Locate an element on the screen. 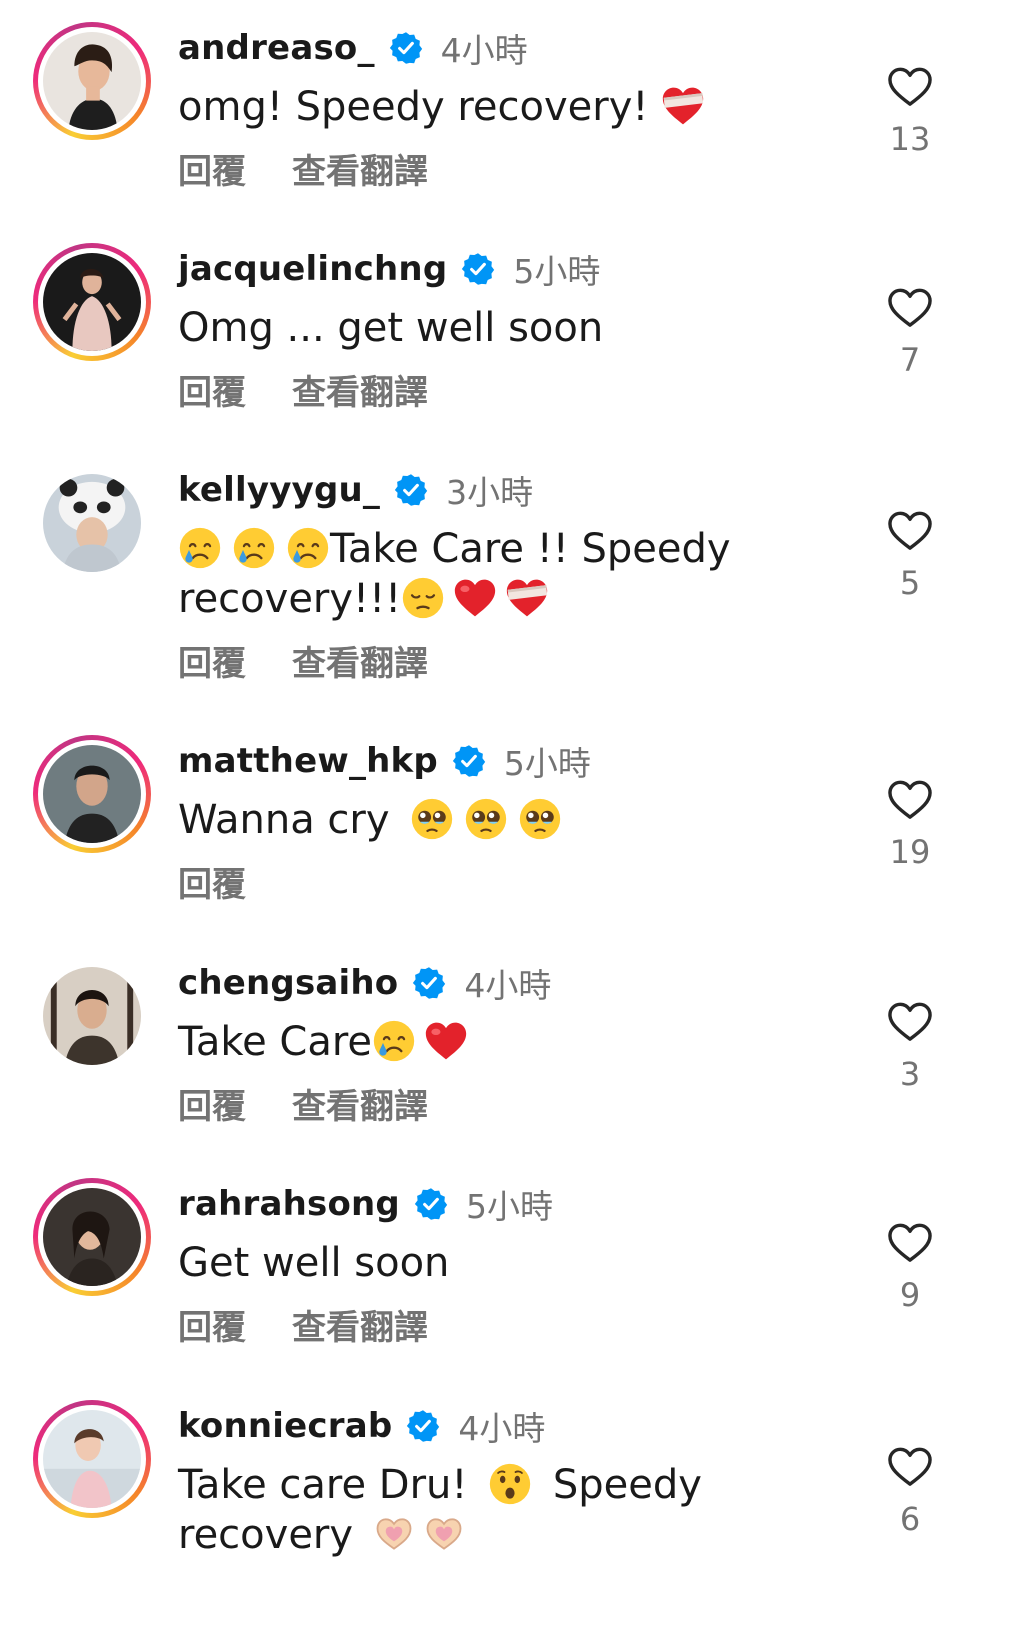  like-count: 3 is located at coordinates (910, 1074).